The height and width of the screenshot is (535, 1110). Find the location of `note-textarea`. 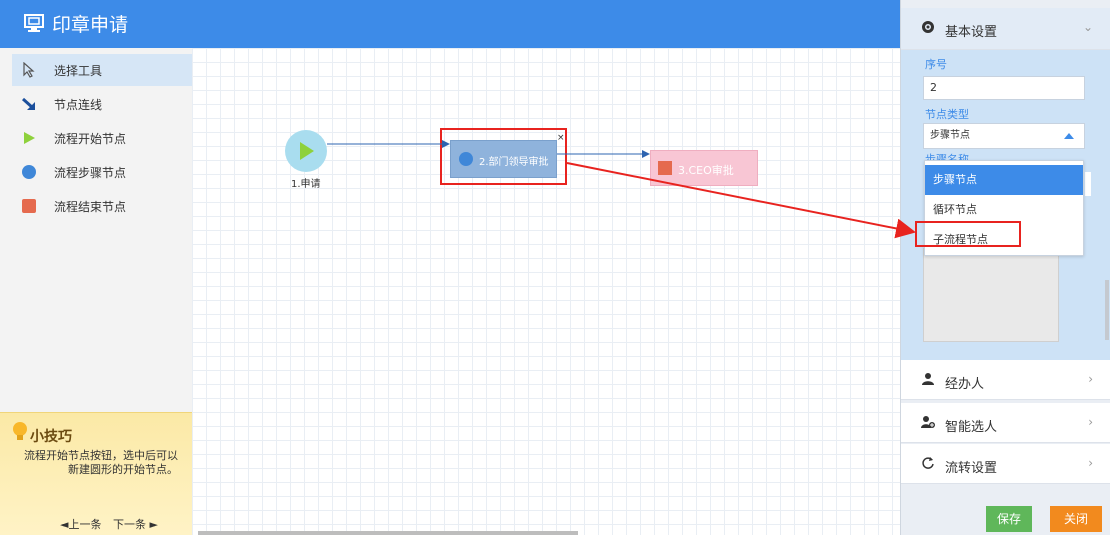

note-textarea is located at coordinates (991, 295).